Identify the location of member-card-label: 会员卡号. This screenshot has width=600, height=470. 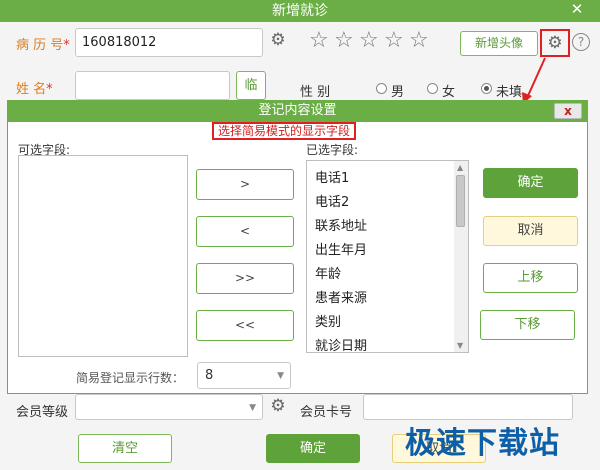
(326, 412).